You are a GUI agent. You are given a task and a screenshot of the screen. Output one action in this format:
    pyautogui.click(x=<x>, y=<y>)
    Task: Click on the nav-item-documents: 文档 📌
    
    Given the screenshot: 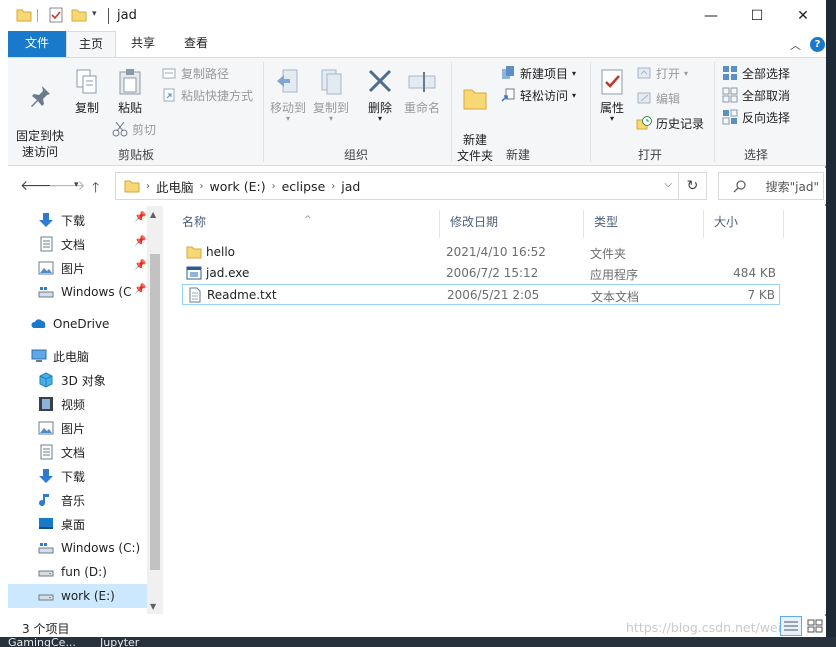 What is the action you would take?
    pyautogui.click(x=78, y=244)
    